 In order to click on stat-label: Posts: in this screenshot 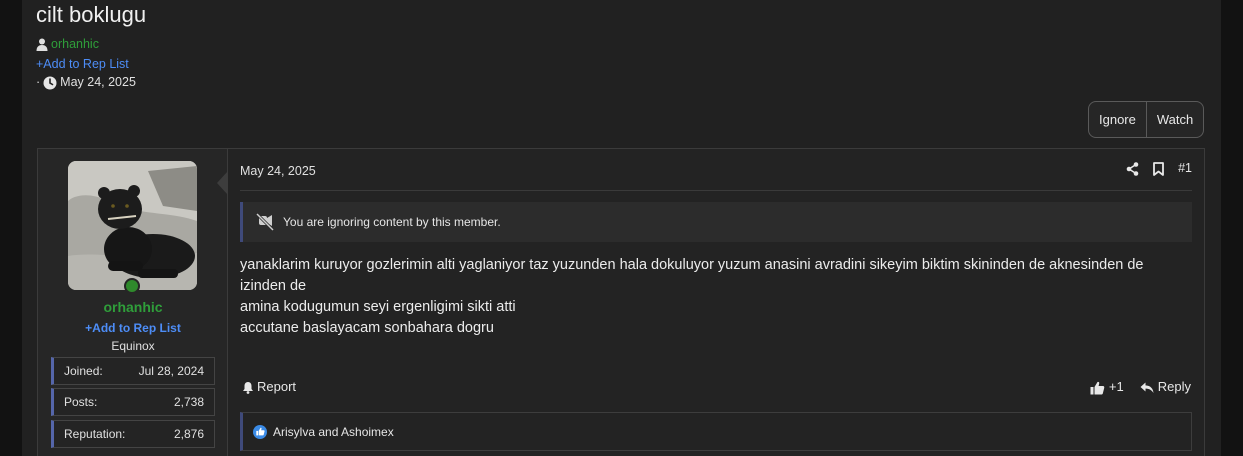, I will do `click(81, 402)`.